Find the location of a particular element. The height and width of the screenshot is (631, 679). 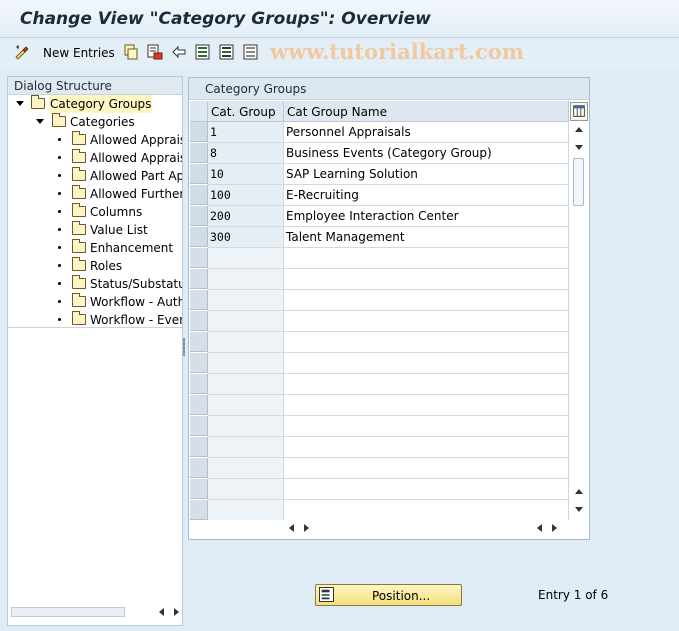

table-settings-icon is located at coordinates (579, 111).